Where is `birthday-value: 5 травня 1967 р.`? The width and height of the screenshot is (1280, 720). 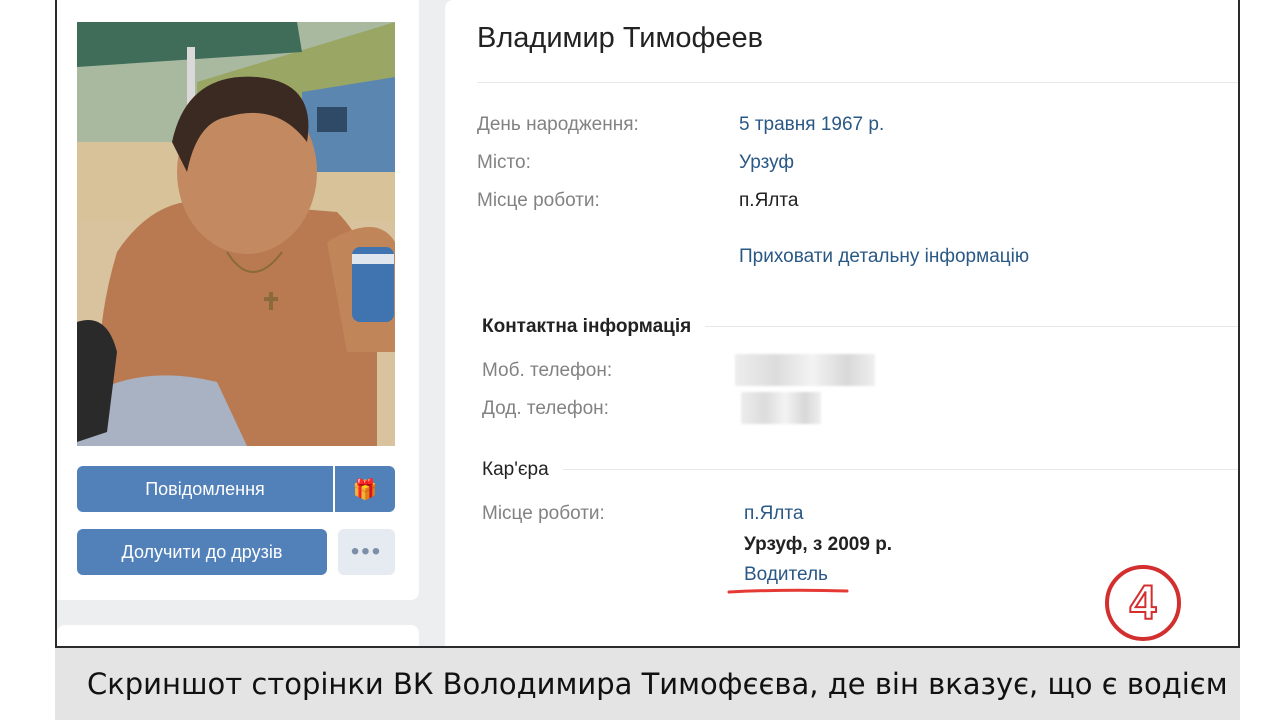 birthday-value: 5 травня 1967 р. is located at coordinates (811, 125).